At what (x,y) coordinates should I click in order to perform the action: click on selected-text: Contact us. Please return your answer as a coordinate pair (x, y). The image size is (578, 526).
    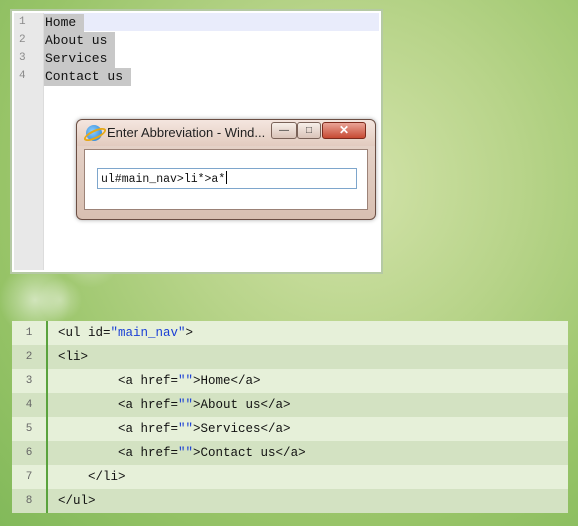
    Looking at the image, I should click on (88, 77).